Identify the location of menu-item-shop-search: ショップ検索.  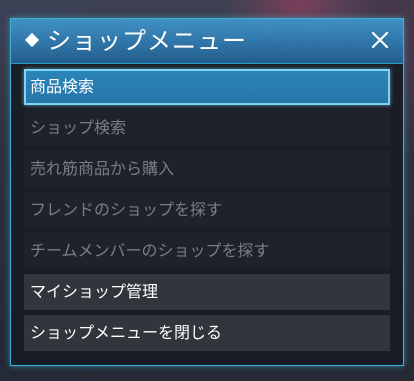
(207, 128).